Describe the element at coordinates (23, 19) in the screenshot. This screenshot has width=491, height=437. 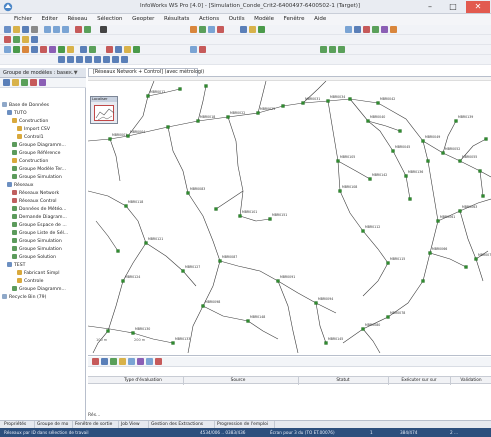
I see `menu-fichier: Fichier` at that location.